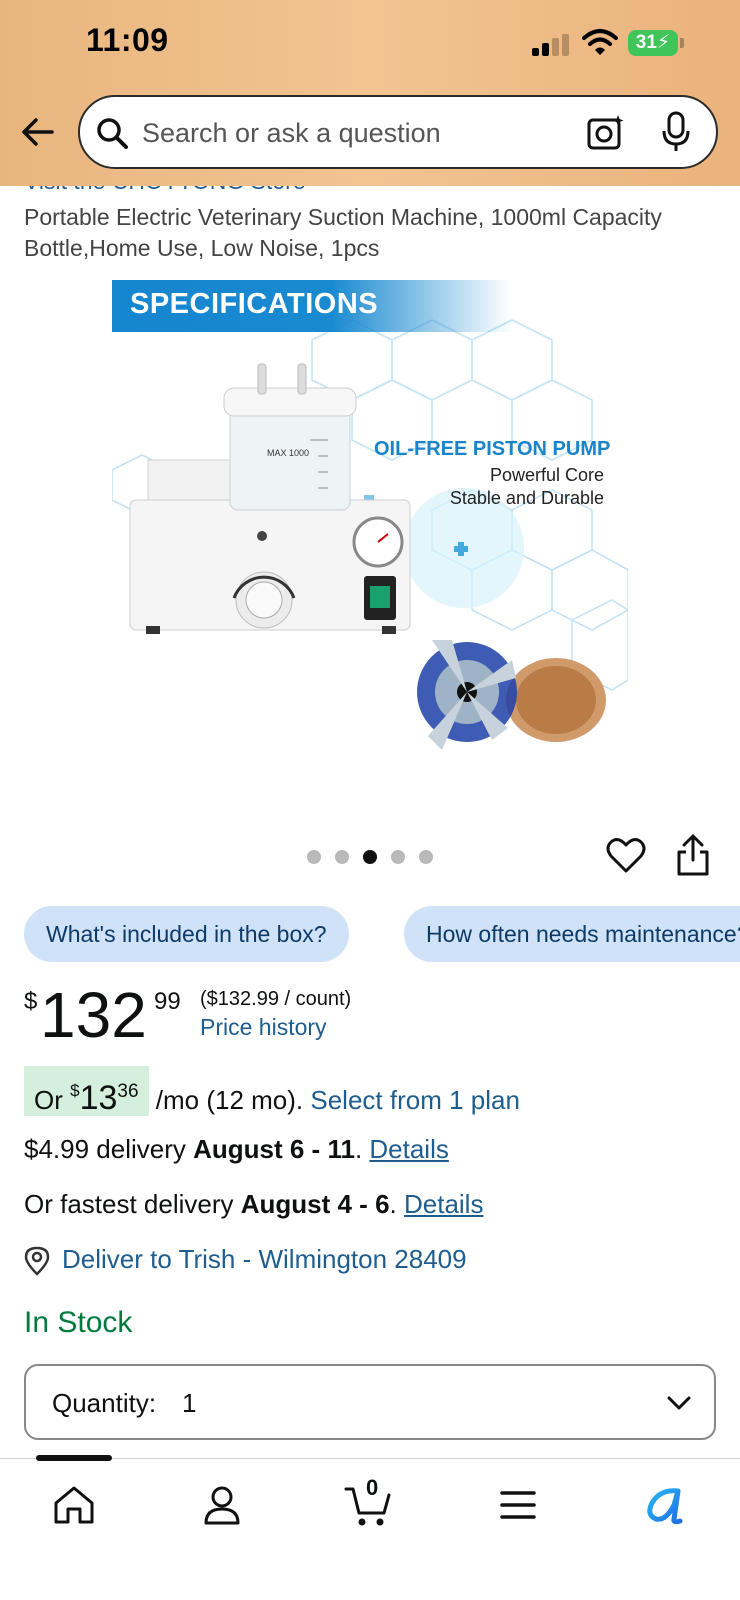 The image size is (740, 1600). What do you see at coordinates (167, 1001) in the screenshot?
I see `price-cents: 99` at bounding box center [167, 1001].